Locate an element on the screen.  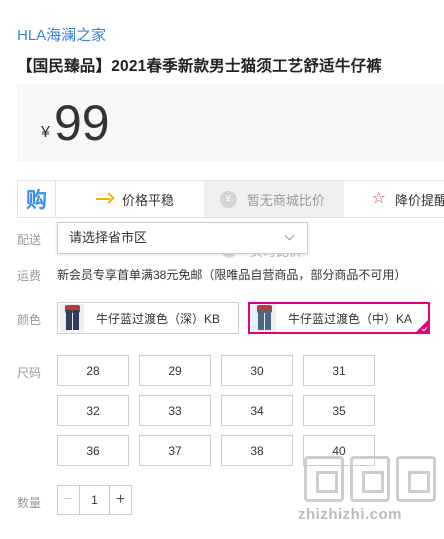
quantity-stepper: − 1 + is located at coordinates (94, 500).